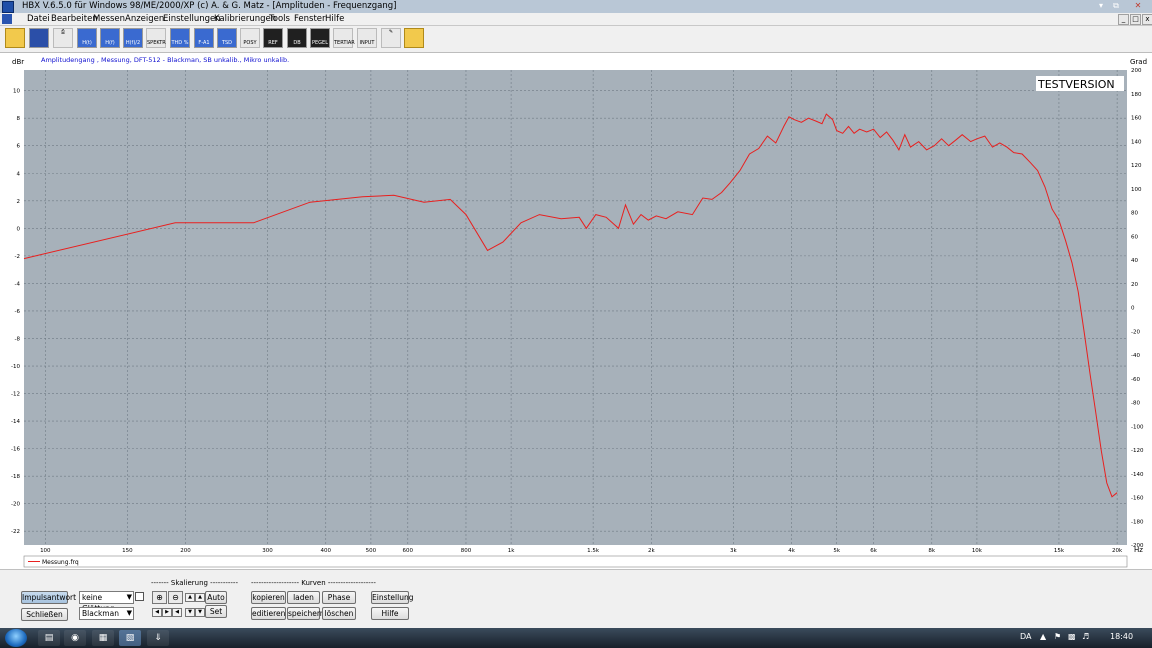 The height and width of the screenshot is (648, 1152). I want to click on phase-button: Phase, so click(339, 597).